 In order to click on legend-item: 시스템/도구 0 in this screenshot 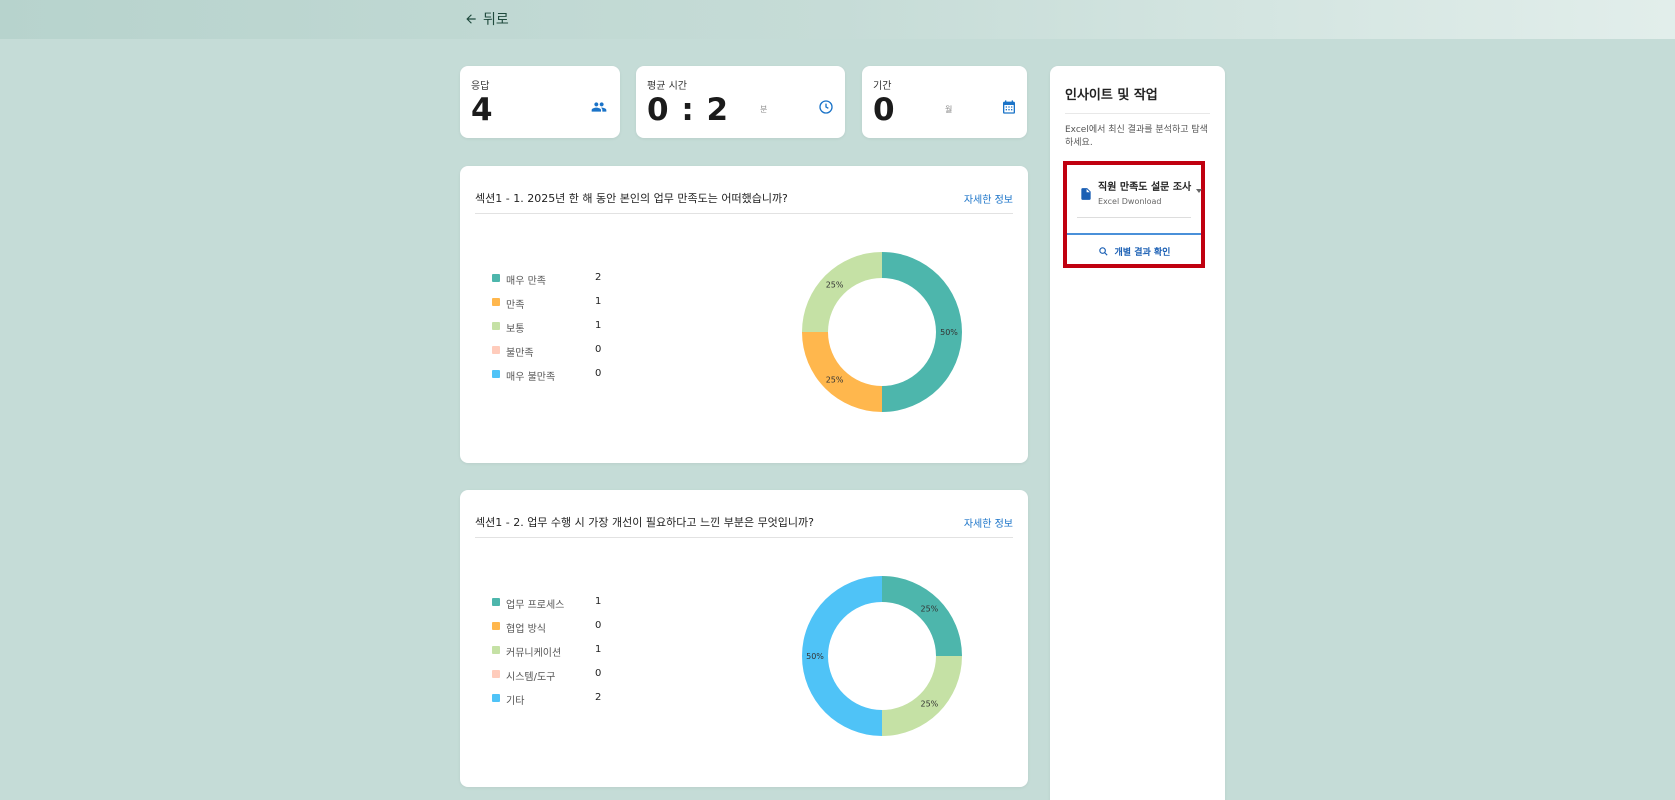, I will do `click(547, 680)`.